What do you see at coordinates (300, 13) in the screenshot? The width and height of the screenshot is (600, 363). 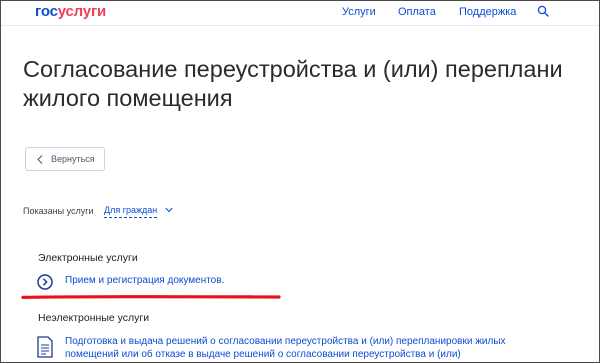 I see `site-header: госуслуги Услуги Оплата Поддержка` at bounding box center [300, 13].